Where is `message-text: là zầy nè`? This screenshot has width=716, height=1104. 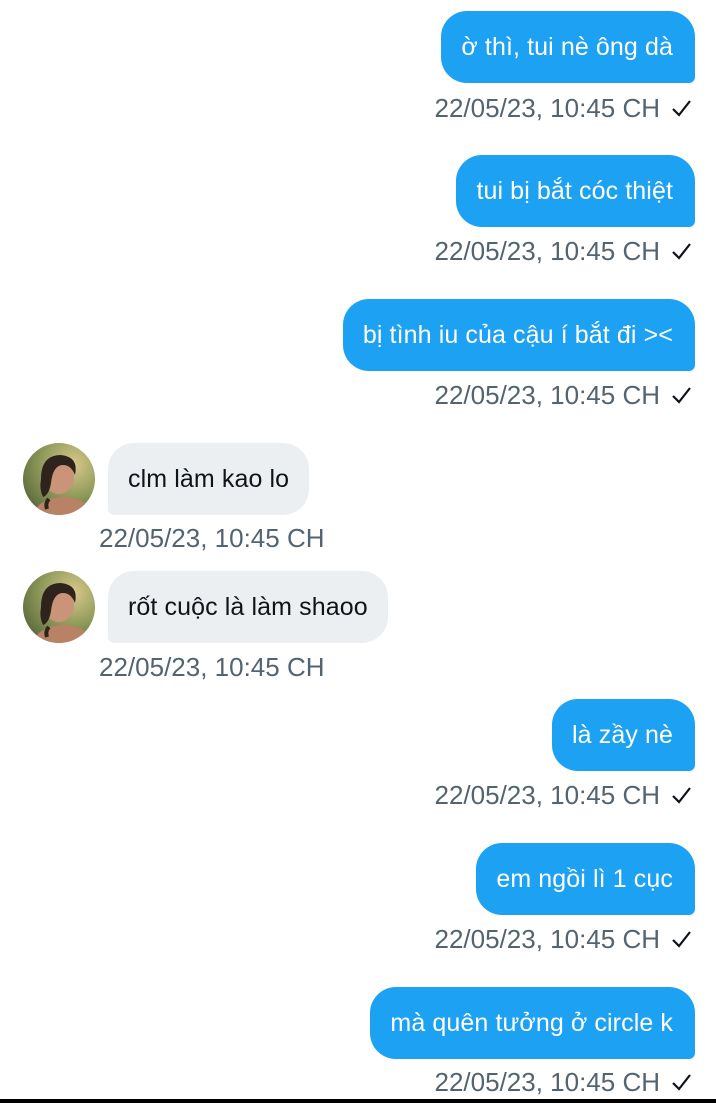 message-text: là zầy nè is located at coordinates (622, 734).